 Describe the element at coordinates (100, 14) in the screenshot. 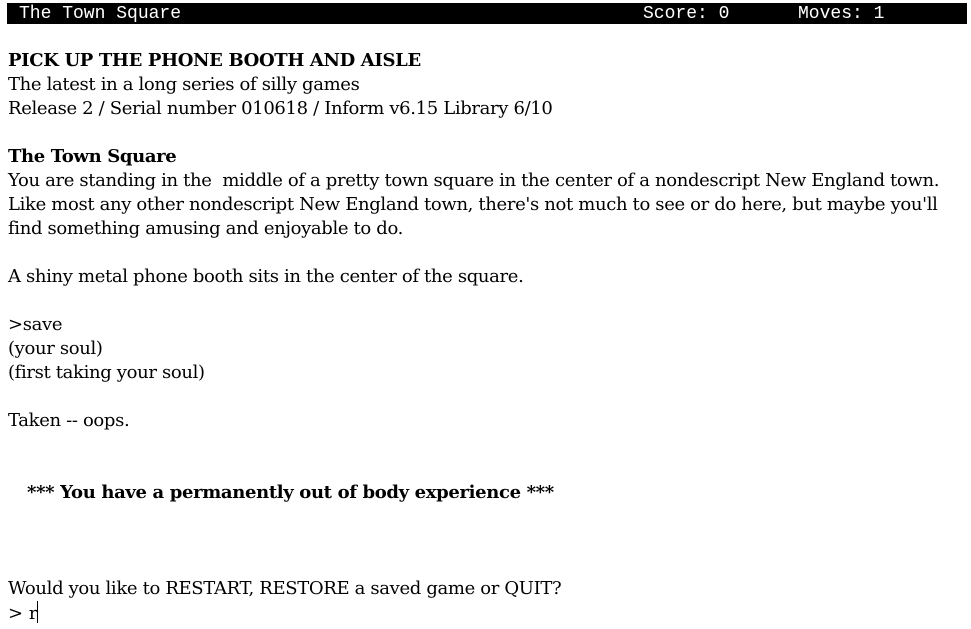

I see `status-location: The Town Square` at that location.